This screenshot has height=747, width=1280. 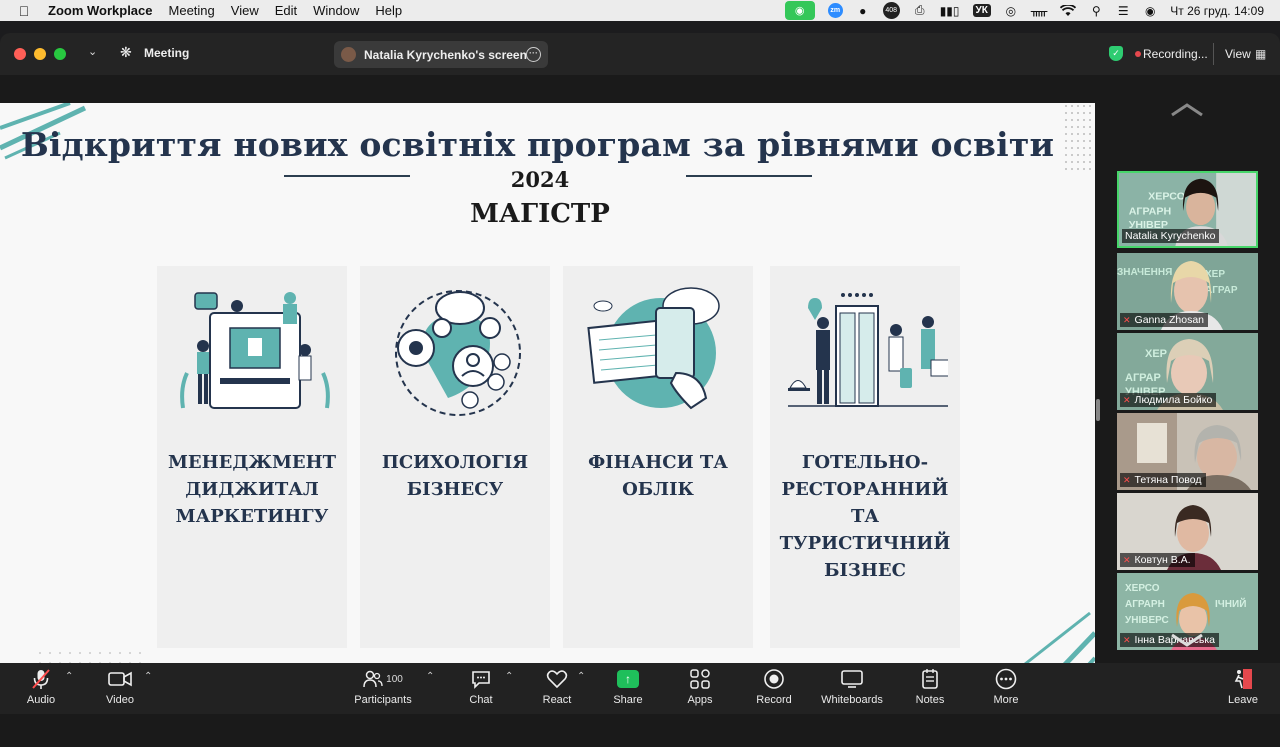 What do you see at coordinates (92, 51) in the screenshot?
I see `chevron-down-icon: ⌄` at bounding box center [92, 51].